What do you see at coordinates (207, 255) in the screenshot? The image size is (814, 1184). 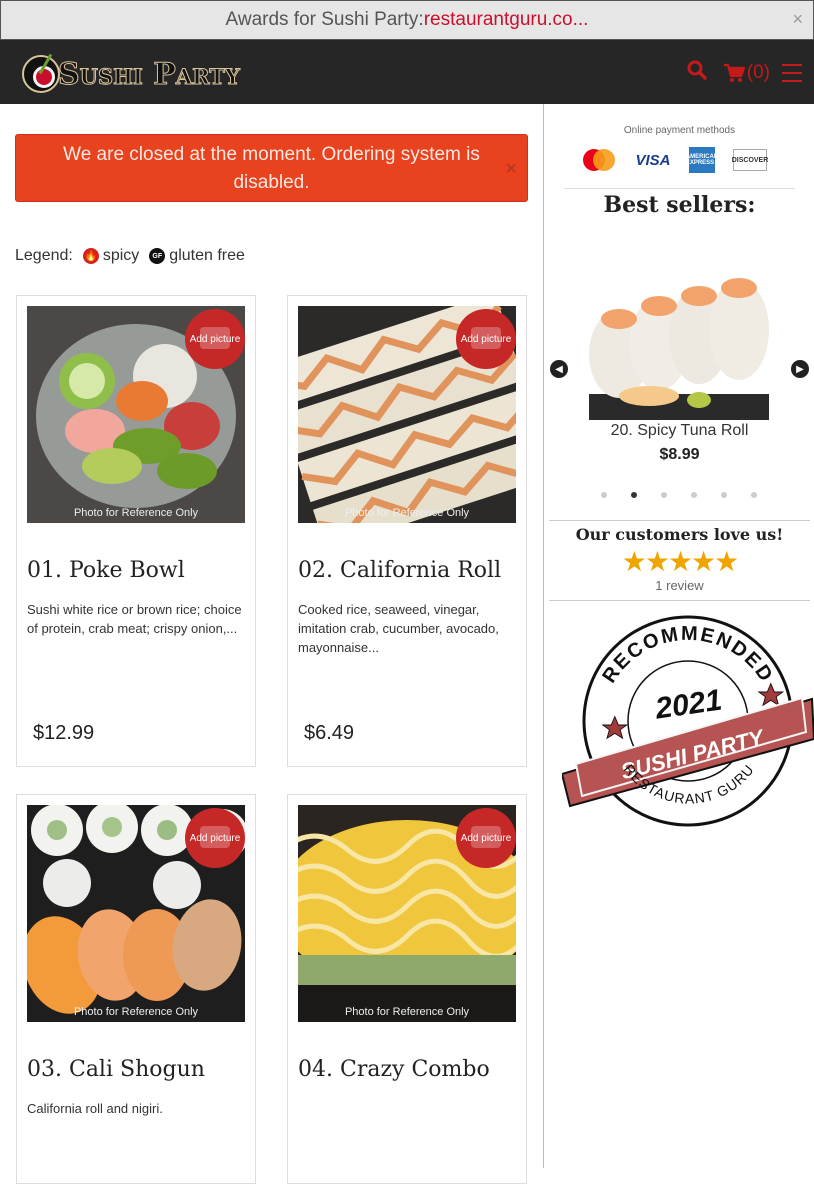 I see `legend-gluten-free: gluten free` at bounding box center [207, 255].